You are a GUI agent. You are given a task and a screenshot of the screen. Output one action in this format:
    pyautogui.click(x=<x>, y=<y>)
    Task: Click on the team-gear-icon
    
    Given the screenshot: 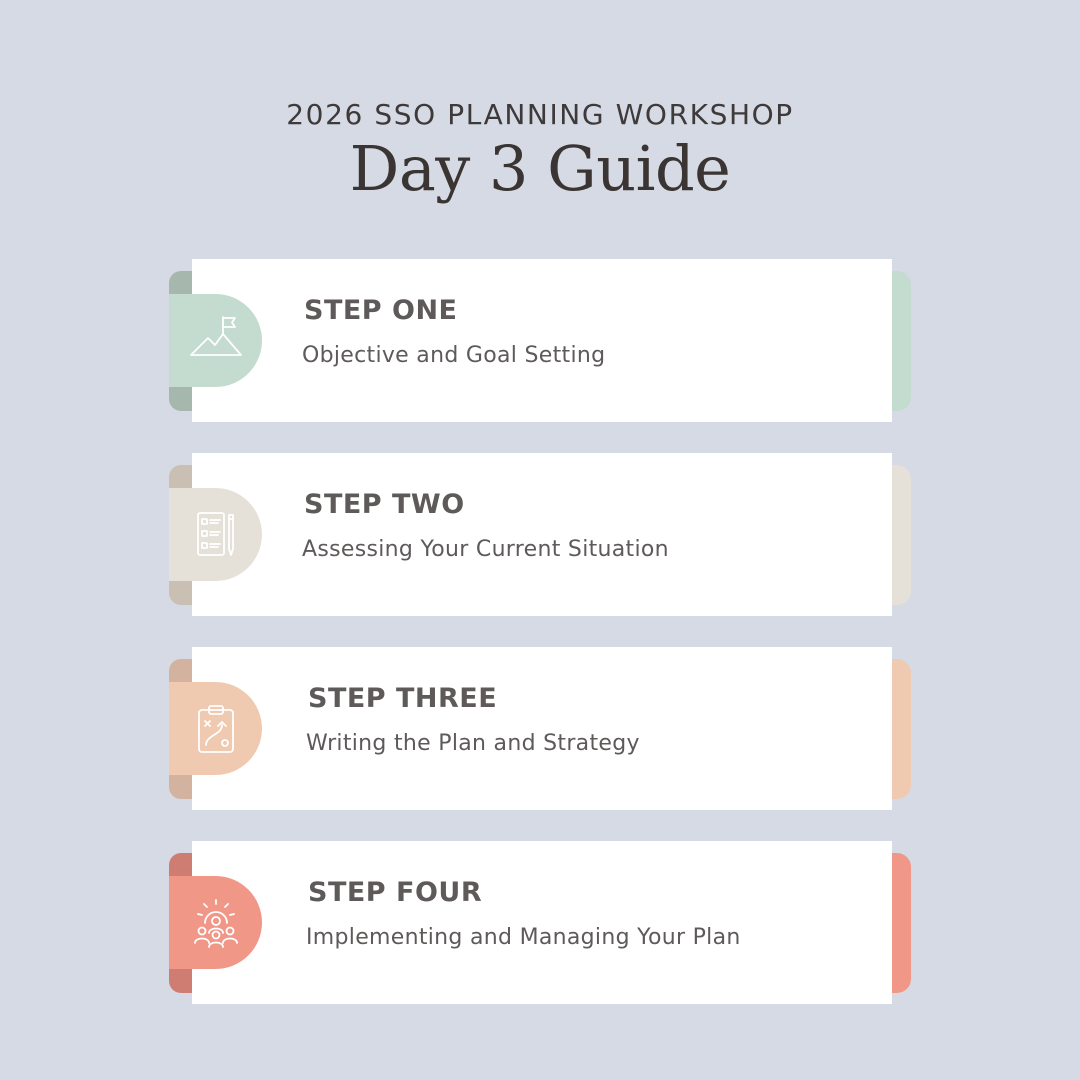 What is the action you would take?
    pyautogui.click(x=215, y=923)
    